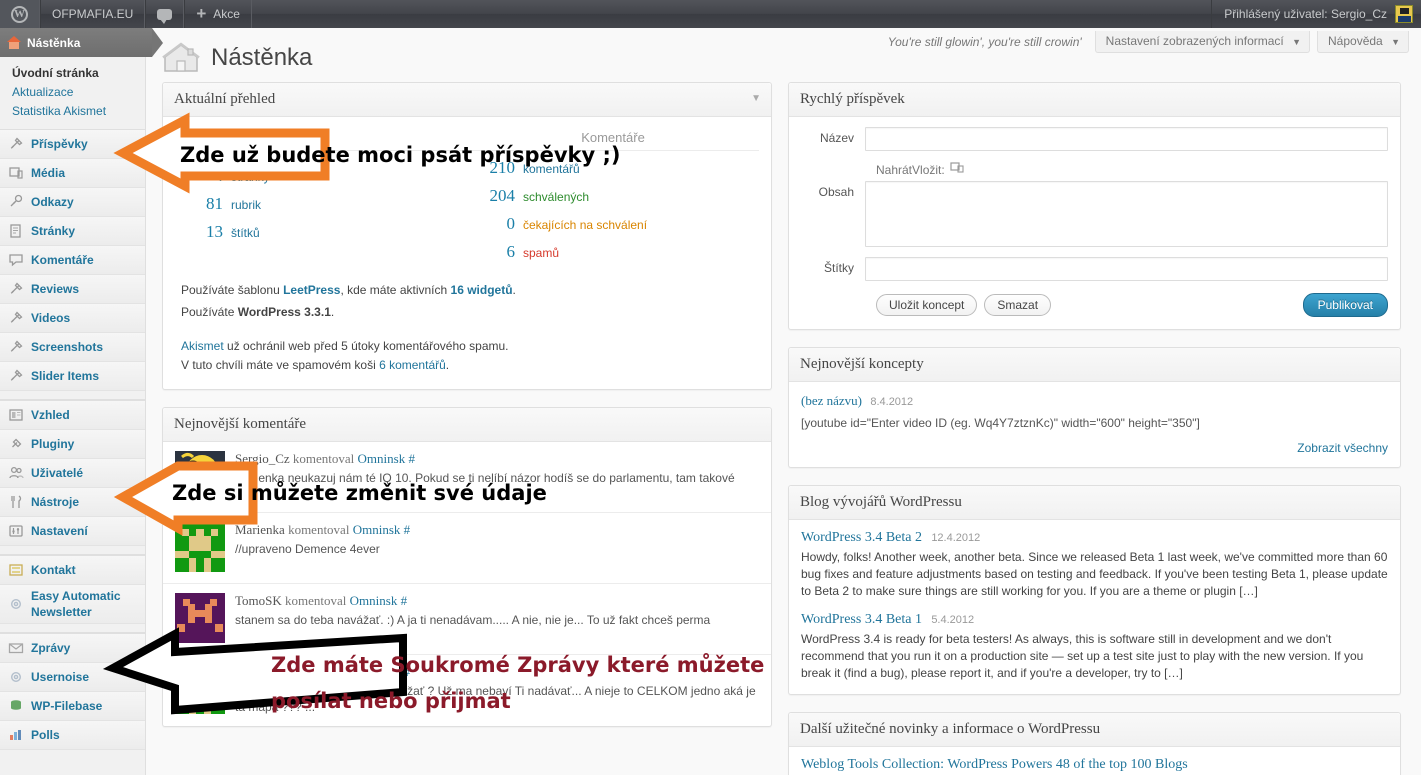 Image resolution: width=1421 pixels, height=775 pixels. Describe the element at coordinates (927, 305) in the screenshot. I see `save-draft-button: Uložit koncept` at that location.